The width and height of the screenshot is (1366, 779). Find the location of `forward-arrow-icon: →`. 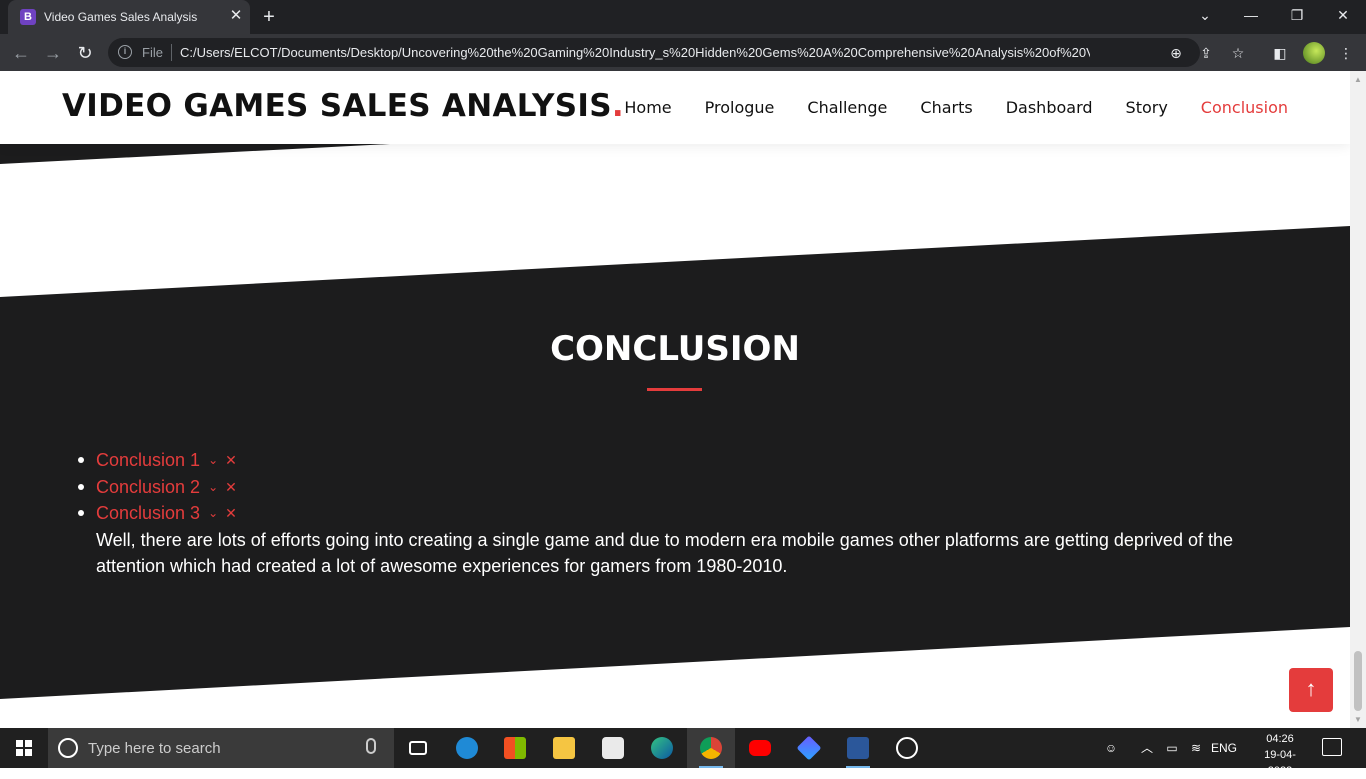

forward-arrow-icon: → is located at coordinates (53, 53).